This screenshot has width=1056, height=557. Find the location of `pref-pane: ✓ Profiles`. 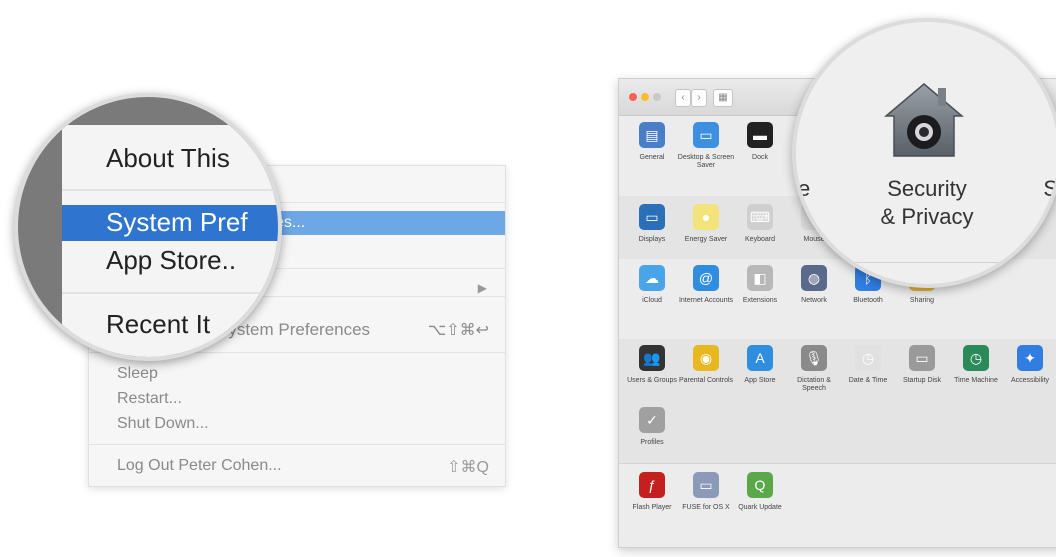

pref-pane: ✓ Profiles is located at coordinates (652, 427).